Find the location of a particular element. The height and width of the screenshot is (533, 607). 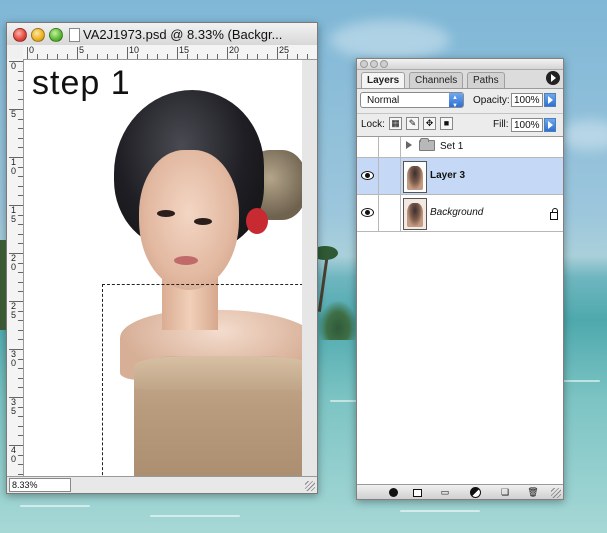

palette-zoom-button is located at coordinates (384, 64).